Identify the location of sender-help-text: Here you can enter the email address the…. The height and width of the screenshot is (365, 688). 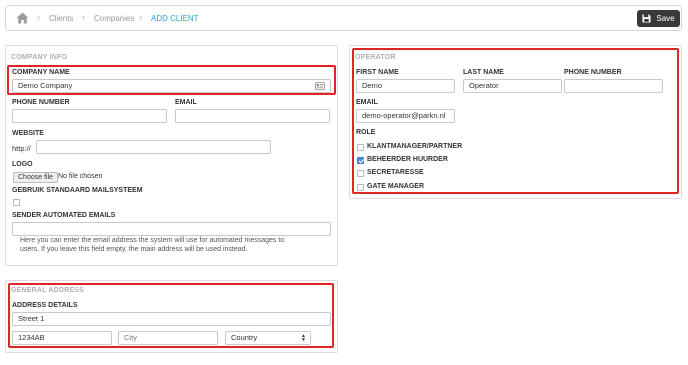
(152, 245).